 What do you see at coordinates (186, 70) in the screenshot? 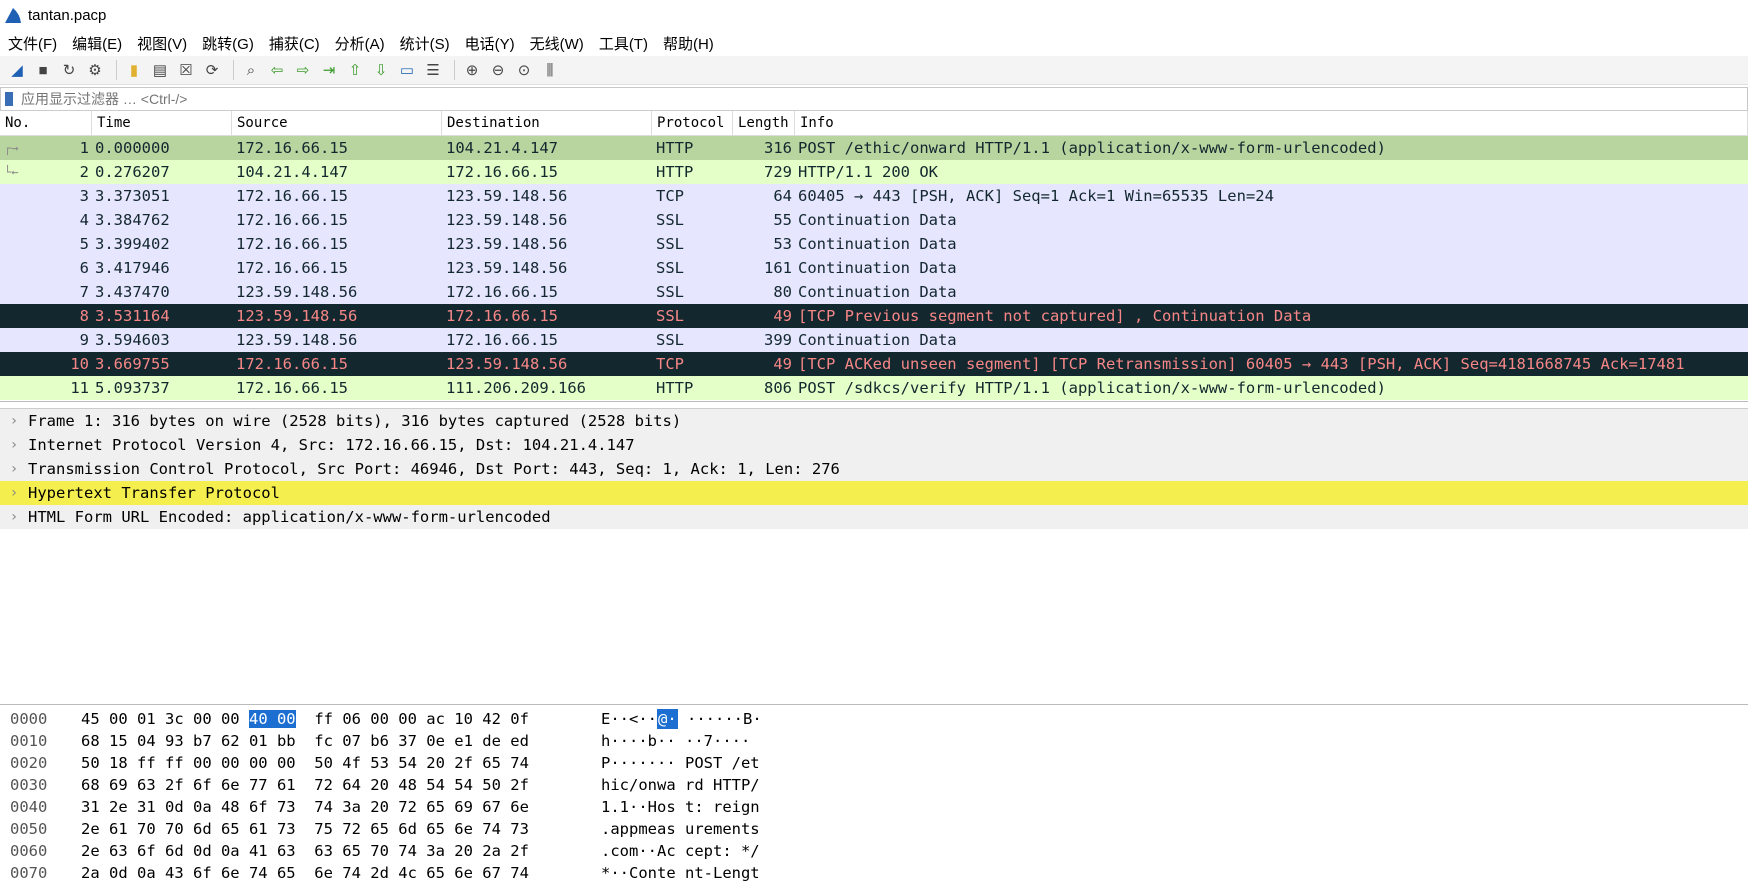
I see `close-file-icon: ☒` at bounding box center [186, 70].